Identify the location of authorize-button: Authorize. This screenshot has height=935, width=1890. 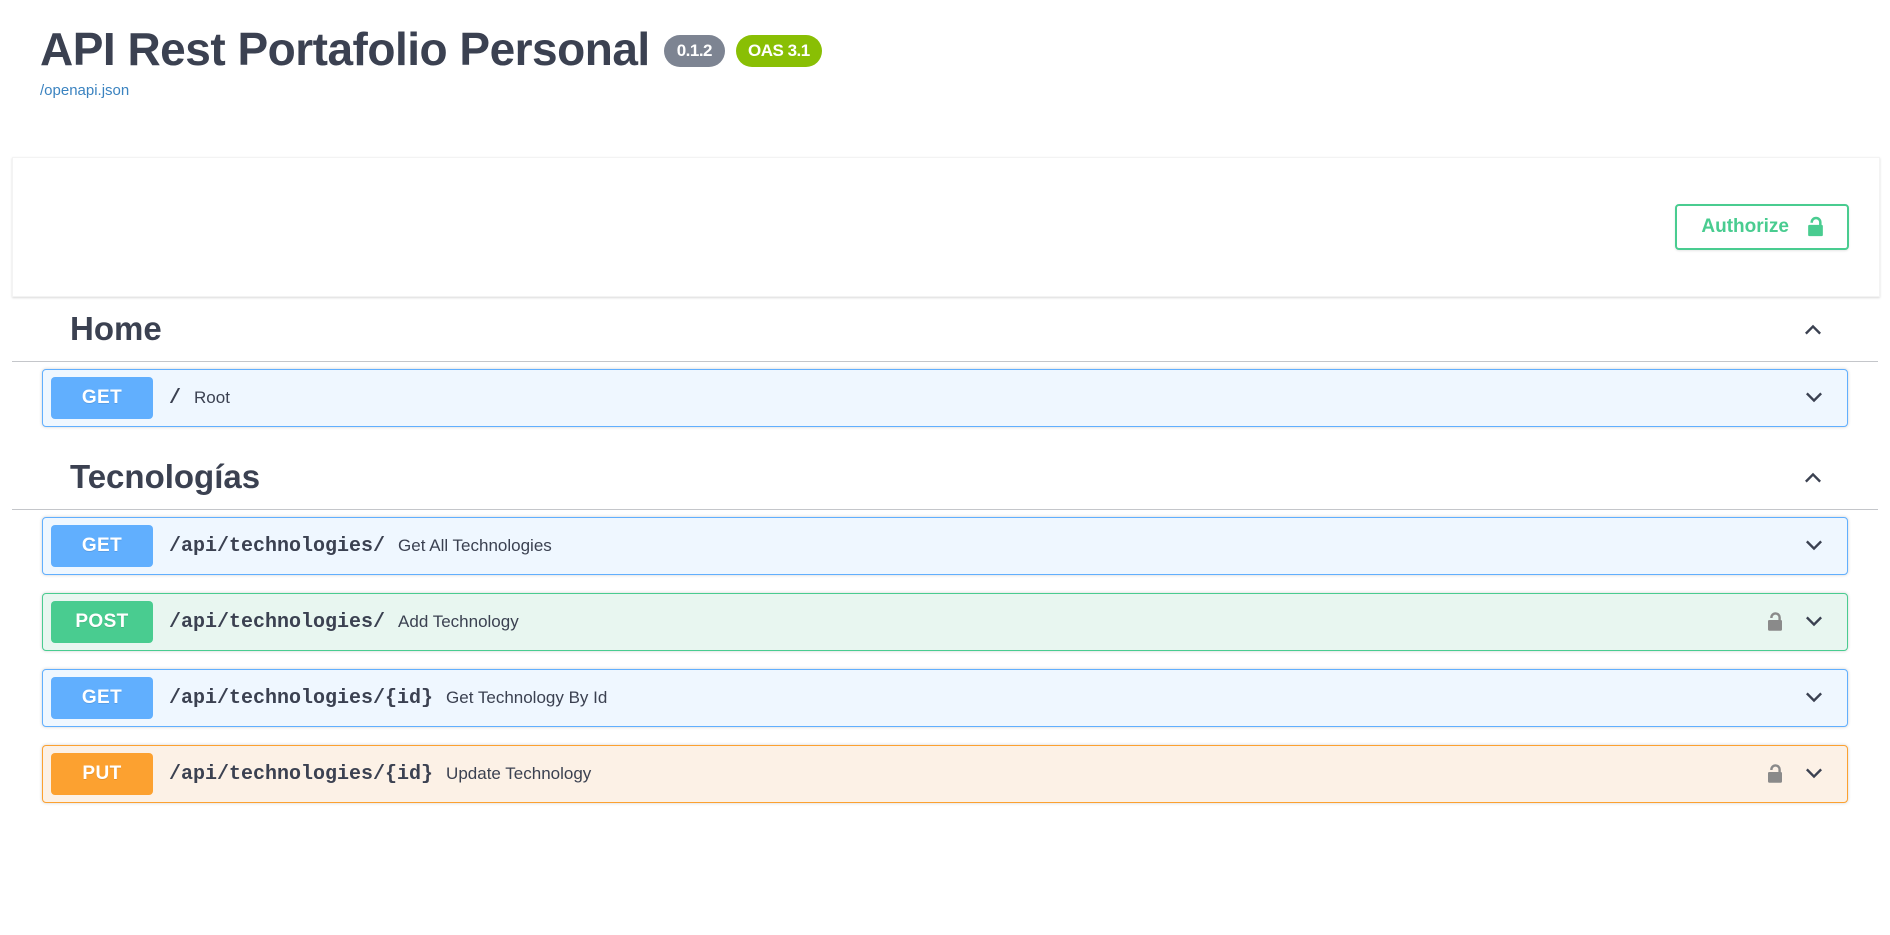
(1762, 227).